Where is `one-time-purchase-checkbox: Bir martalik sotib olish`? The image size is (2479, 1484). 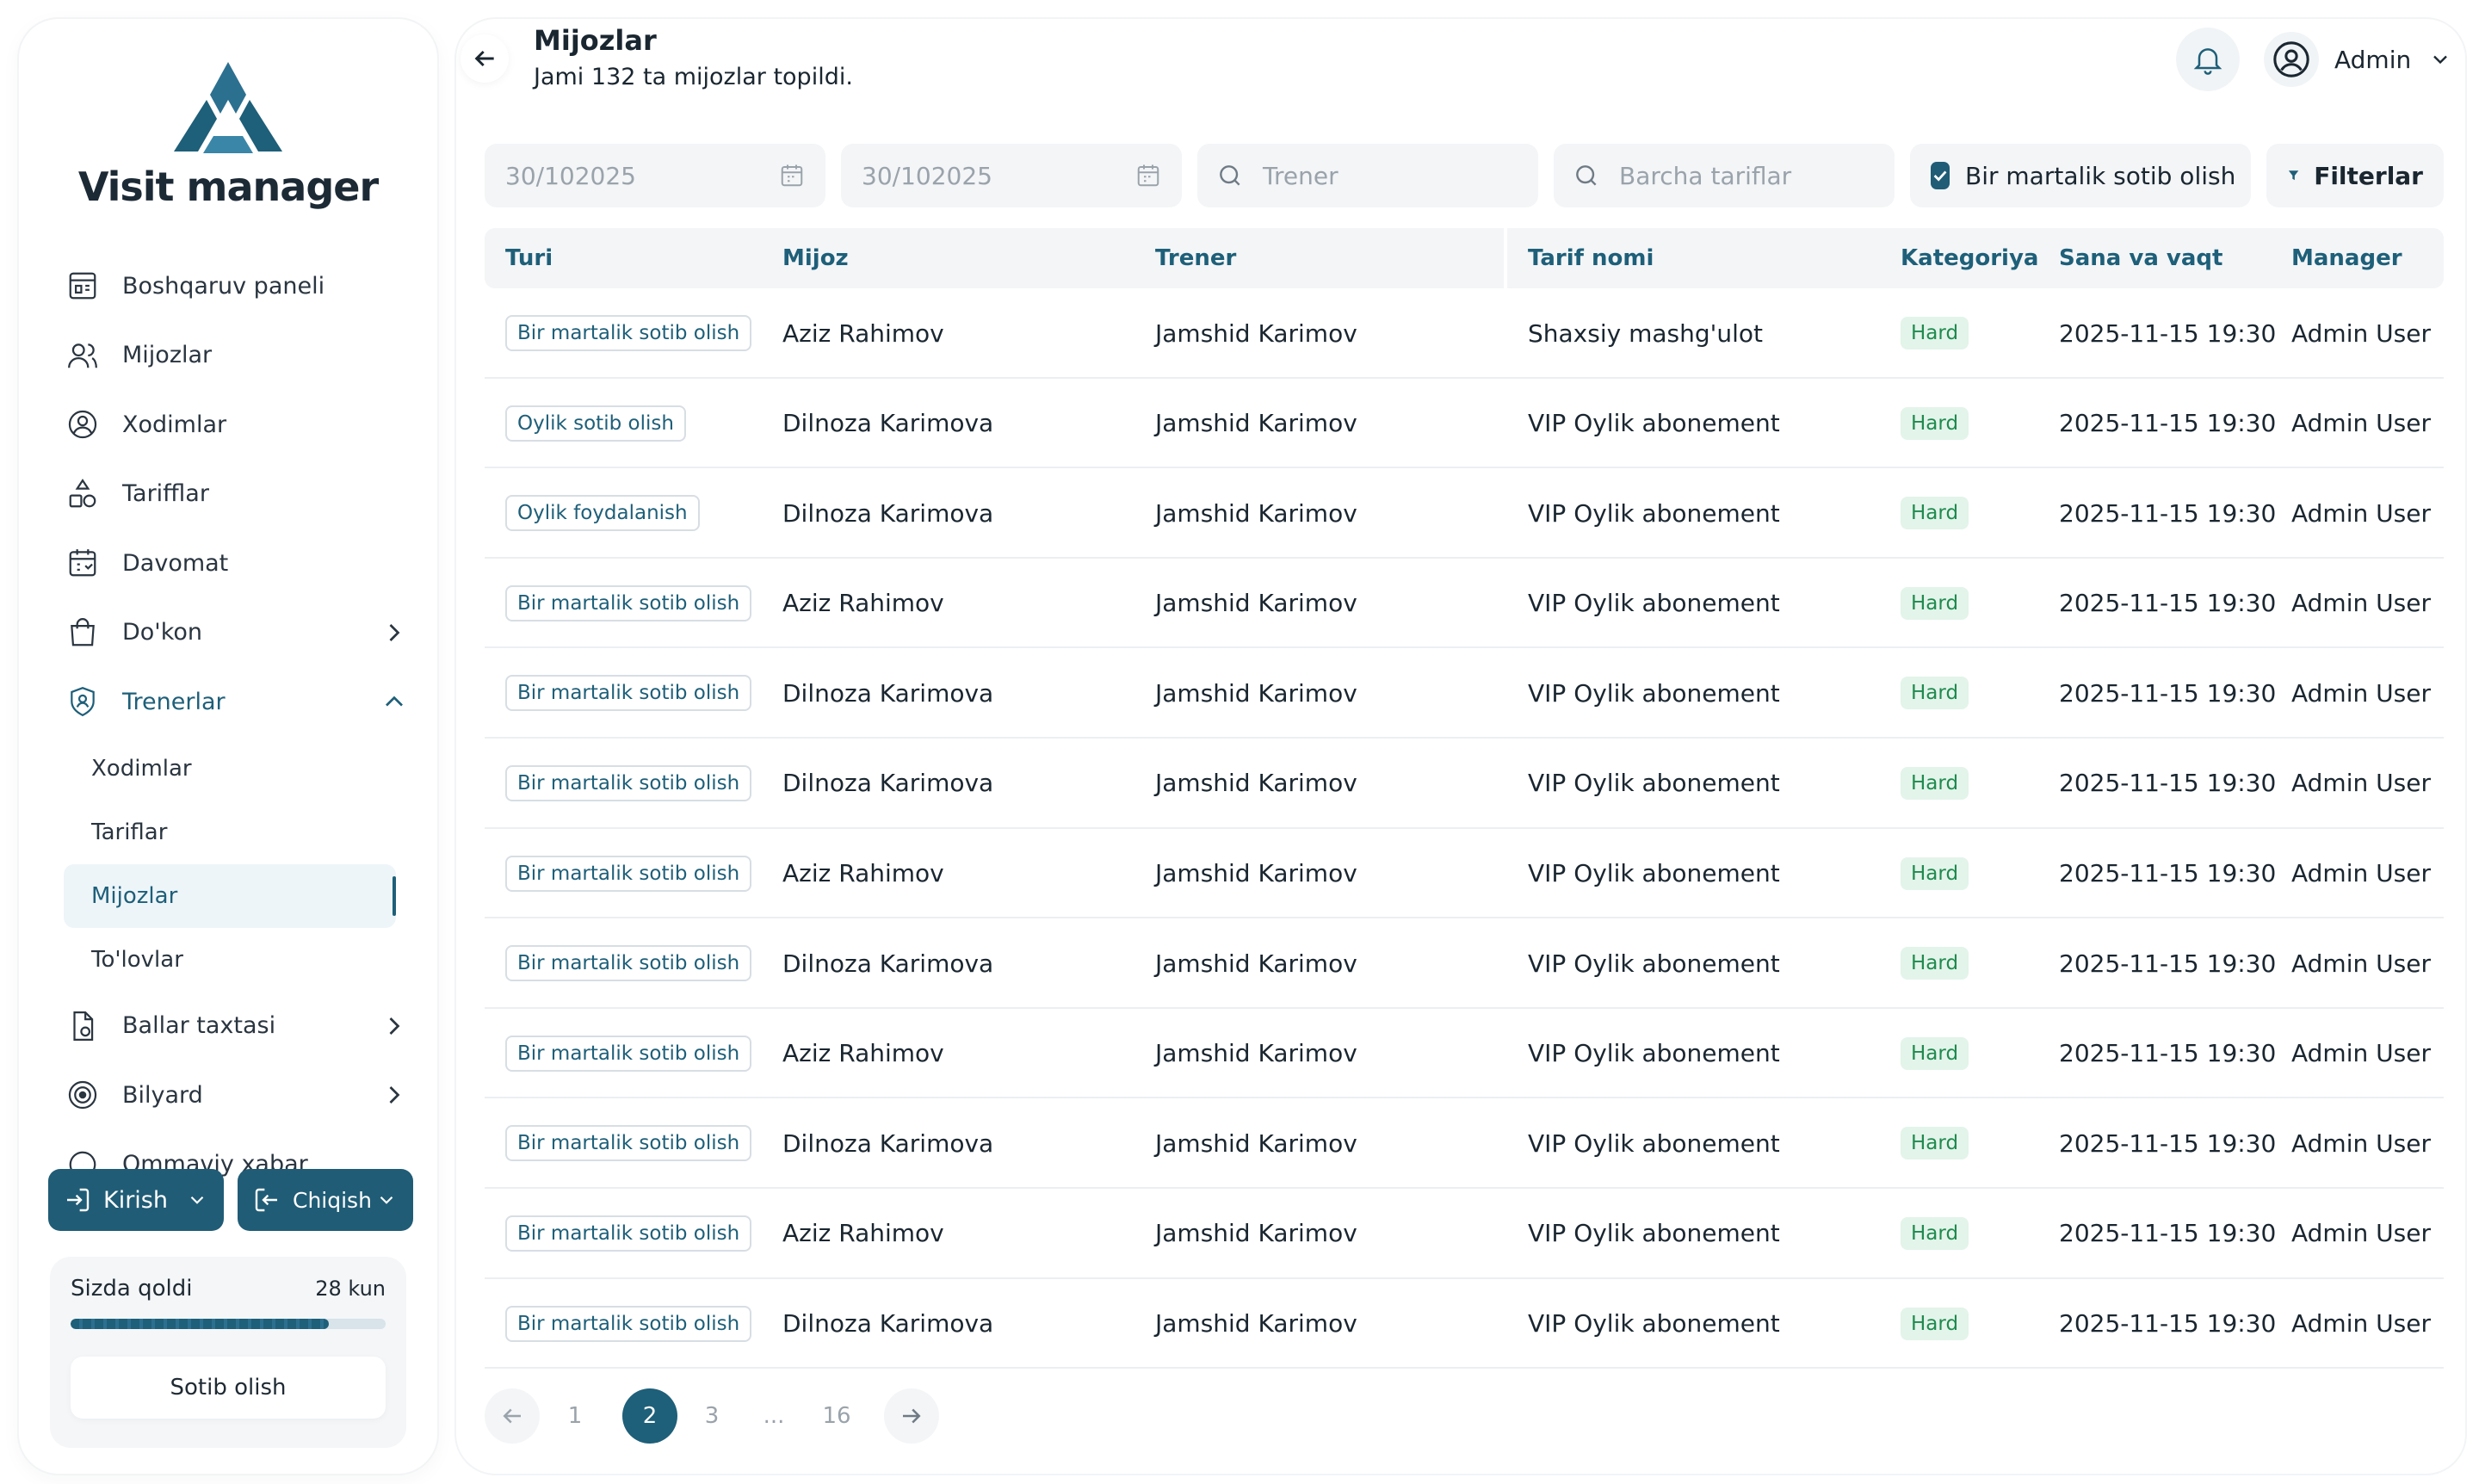
one-time-purchase-checkbox: Bir martalik sotib olish is located at coordinates (2080, 175).